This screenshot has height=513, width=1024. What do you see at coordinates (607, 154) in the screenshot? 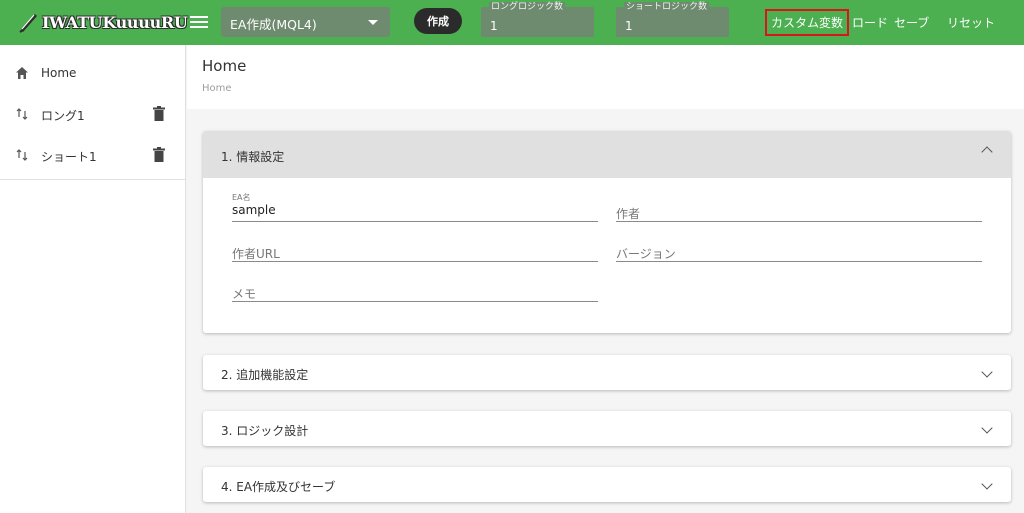
I see `panel-header-info-settings: 1. 情報設定` at bounding box center [607, 154].